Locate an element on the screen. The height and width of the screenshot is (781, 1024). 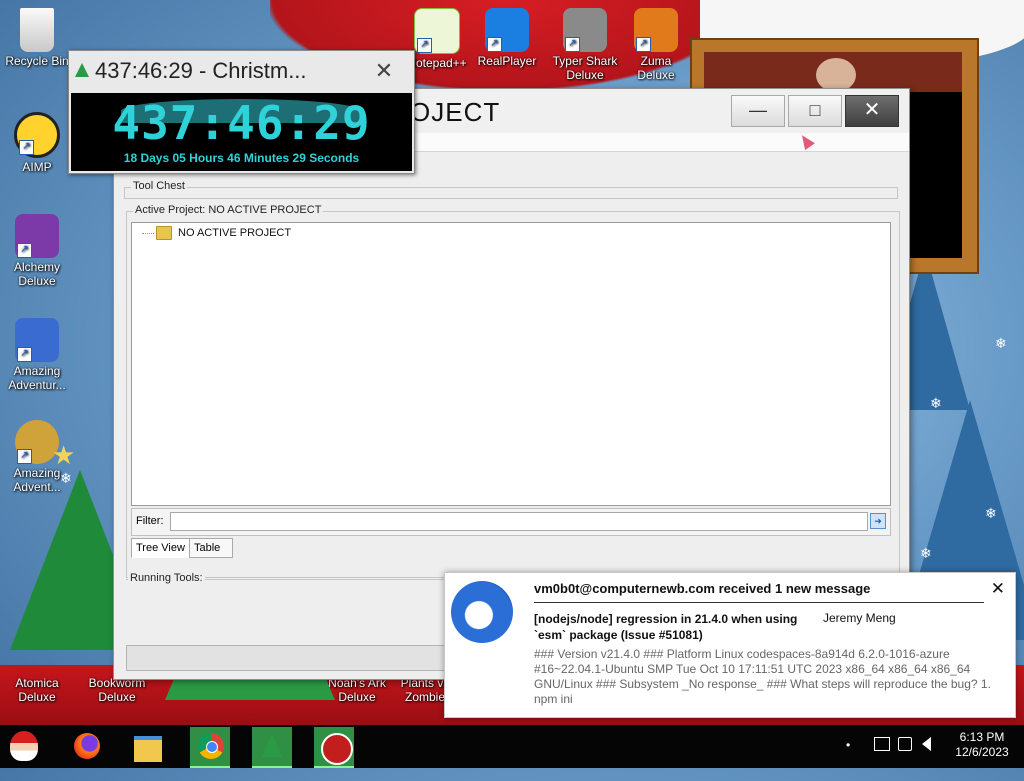
desktop-icon-alchemy: ↗ Alchemy Deluxe is located at coordinates (37, 251).